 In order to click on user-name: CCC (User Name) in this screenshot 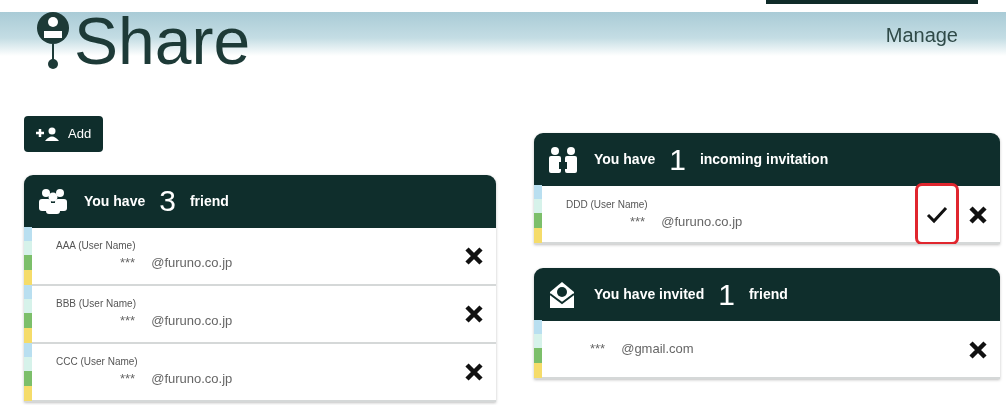, I will do `click(97, 362)`.